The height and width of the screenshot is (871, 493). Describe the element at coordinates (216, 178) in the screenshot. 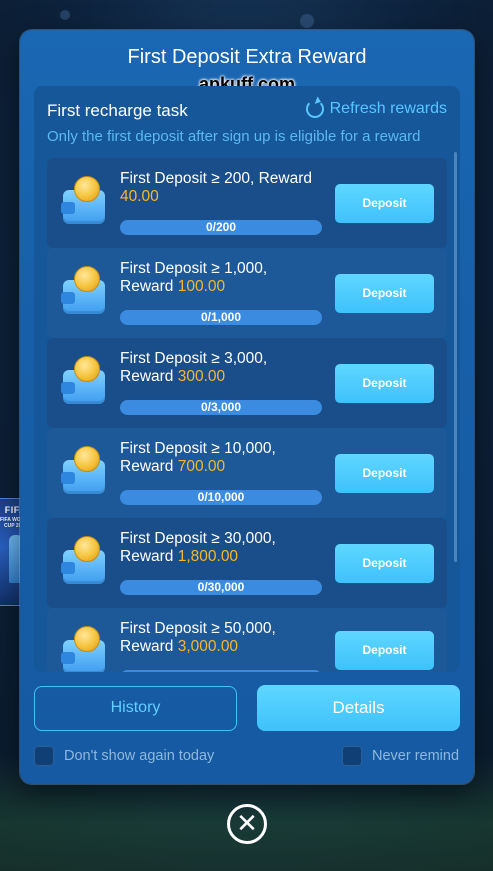

I see `deposit-threshold: First Deposit ≥ 200, Reward` at that location.